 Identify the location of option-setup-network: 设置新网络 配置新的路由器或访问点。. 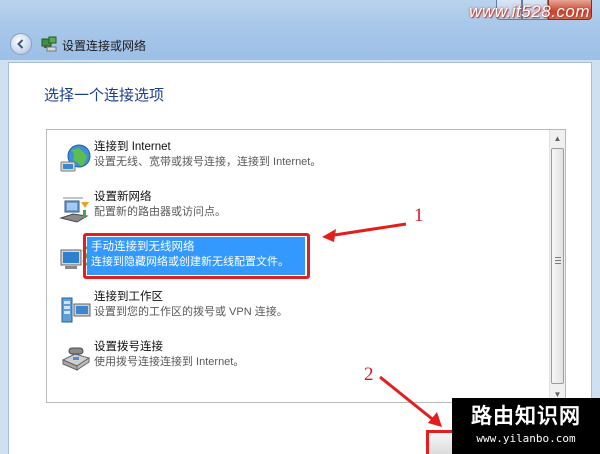
(301, 208).